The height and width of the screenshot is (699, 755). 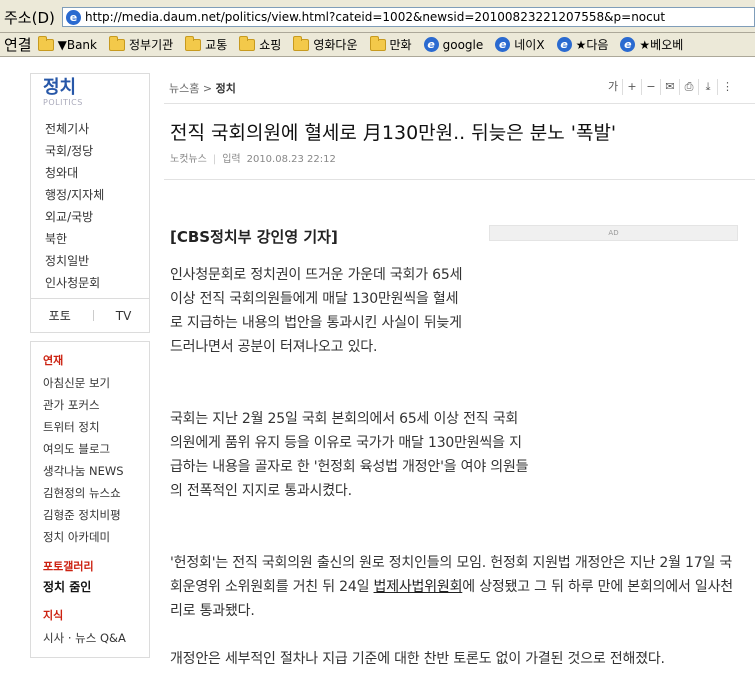 What do you see at coordinates (96, 638) in the screenshot?
I see `knowledge-link: 시사 · 뉴스 Q&A` at bounding box center [96, 638].